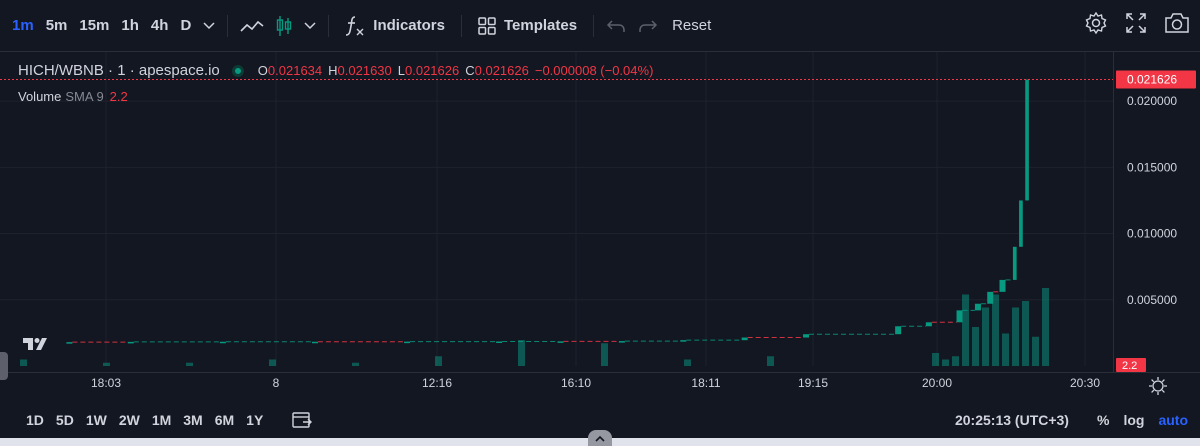  Describe the element at coordinates (35, 420) in the screenshot. I see `range-1d: 1D` at that location.